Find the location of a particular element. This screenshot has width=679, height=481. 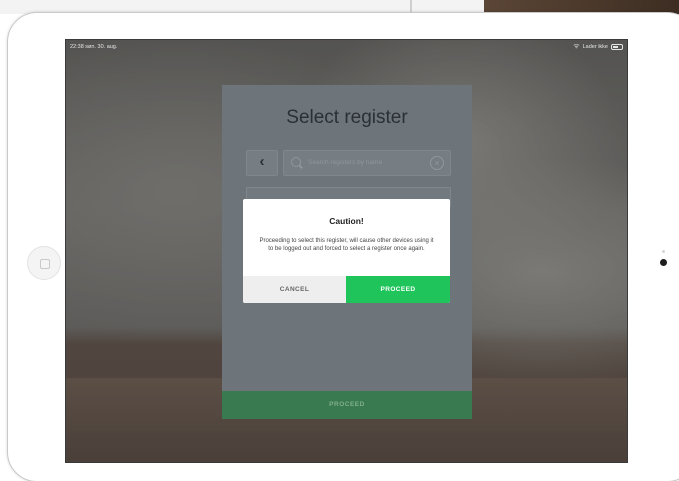

home-button is located at coordinates (44, 263).